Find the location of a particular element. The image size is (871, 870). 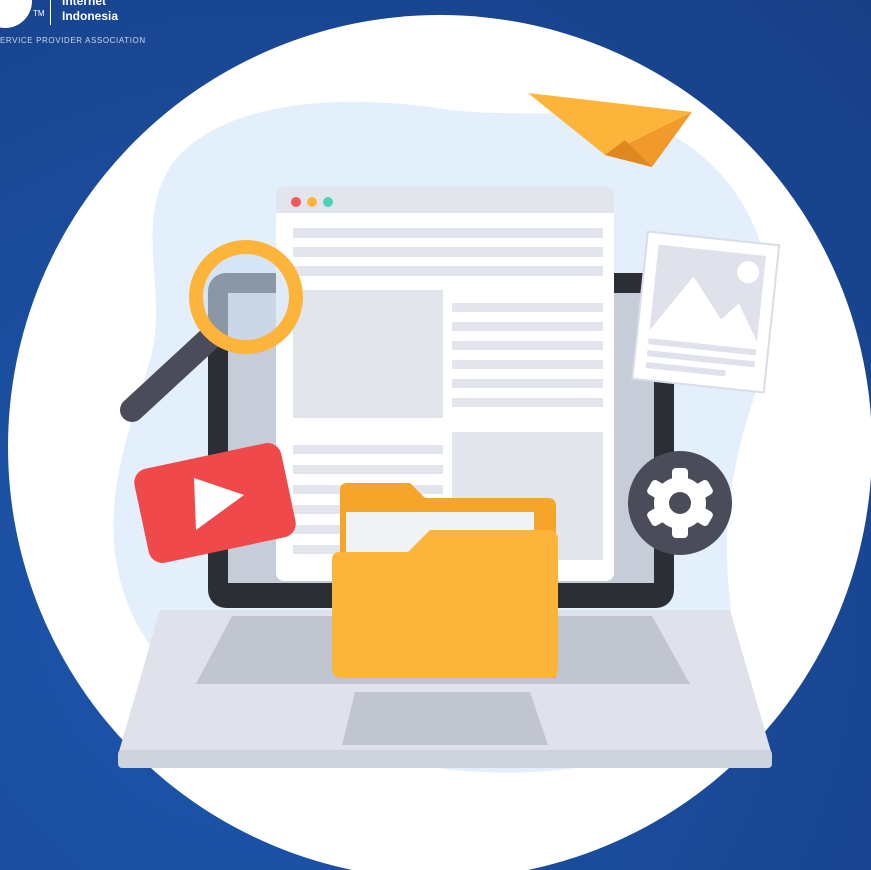

folder-icon is located at coordinates (445, 580).